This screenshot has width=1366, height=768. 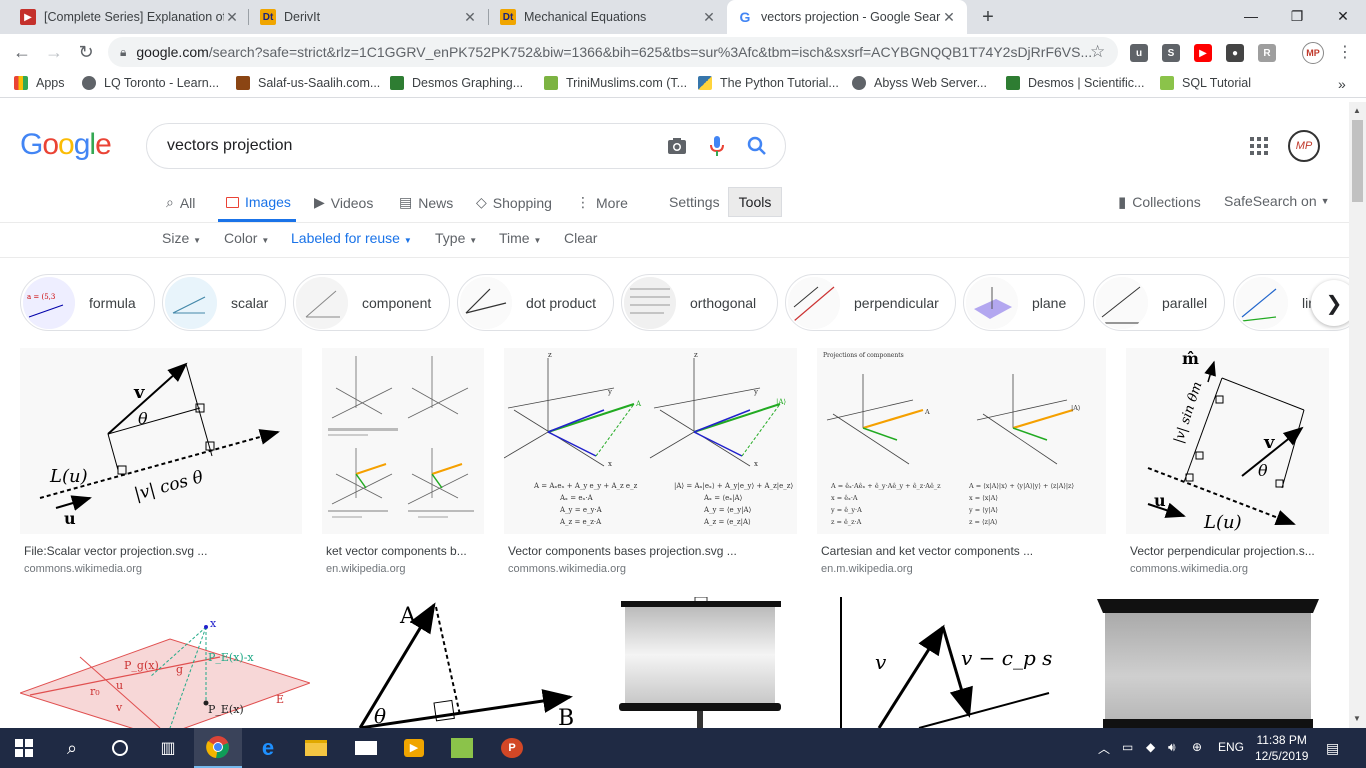 What do you see at coordinates (1171, 53) in the screenshot?
I see `skype-extension-icon: S` at bounding box center [1171, 53].